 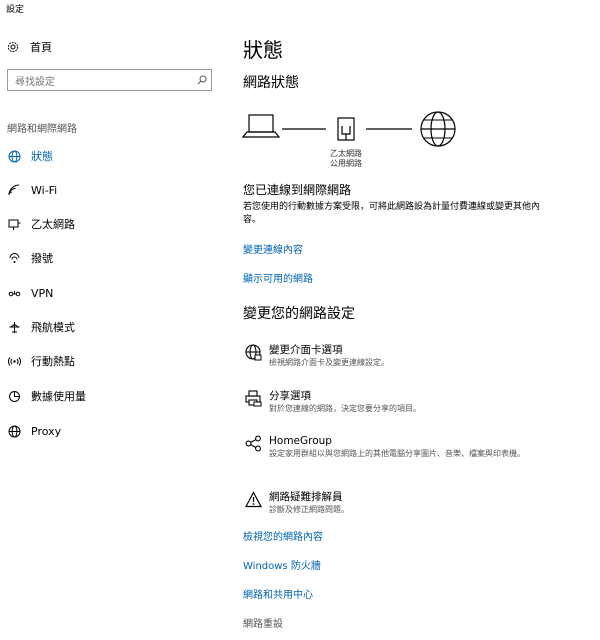 I want to click on search-input: 尋找設定, so click(x=100, y=80).